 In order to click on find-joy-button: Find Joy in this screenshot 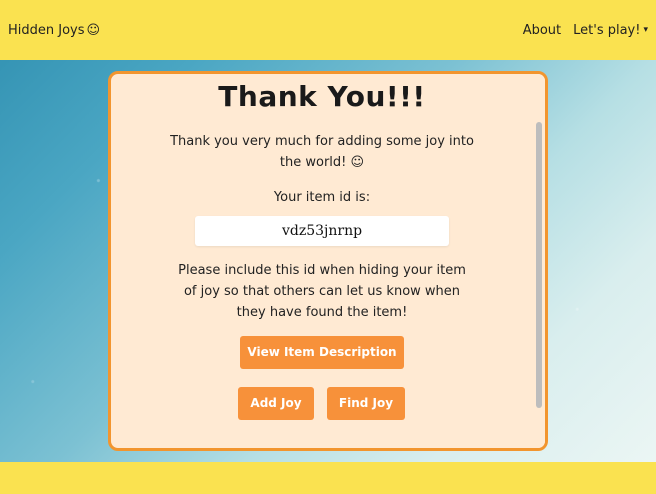, I will do `click(366, 403)`.